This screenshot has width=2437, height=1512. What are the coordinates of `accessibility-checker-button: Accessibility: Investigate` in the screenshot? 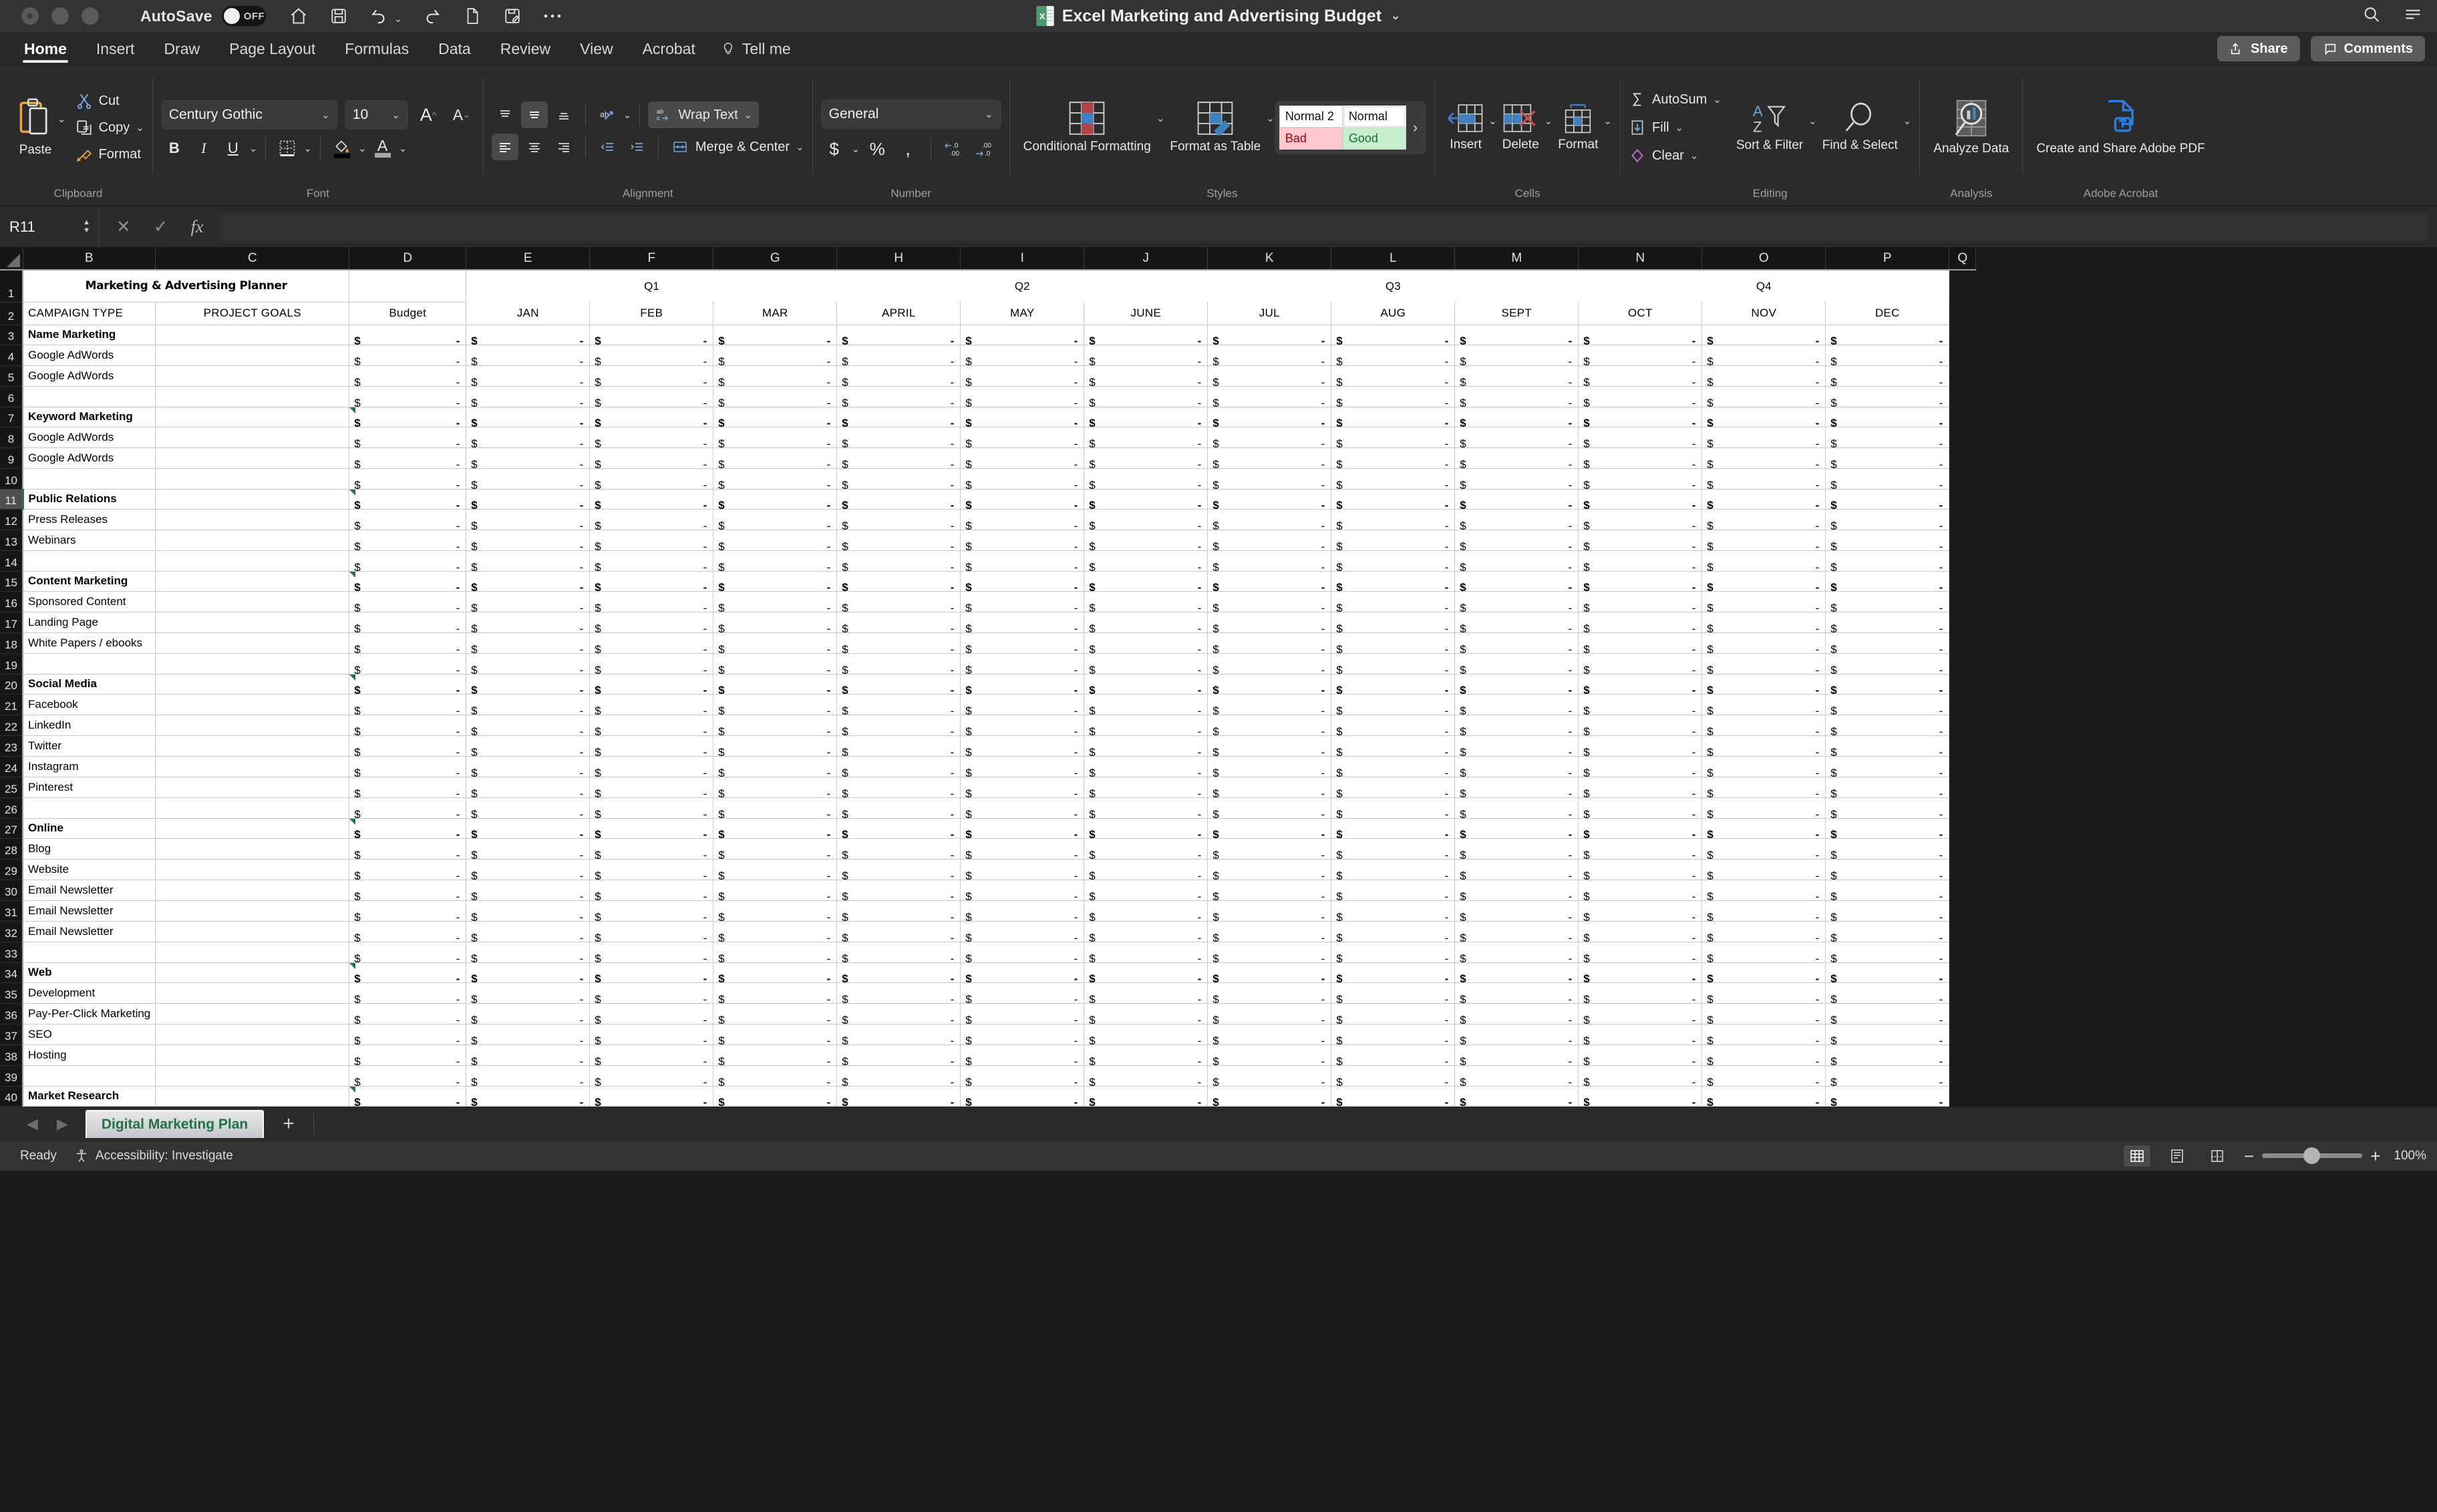 It's located at (153, 1156).